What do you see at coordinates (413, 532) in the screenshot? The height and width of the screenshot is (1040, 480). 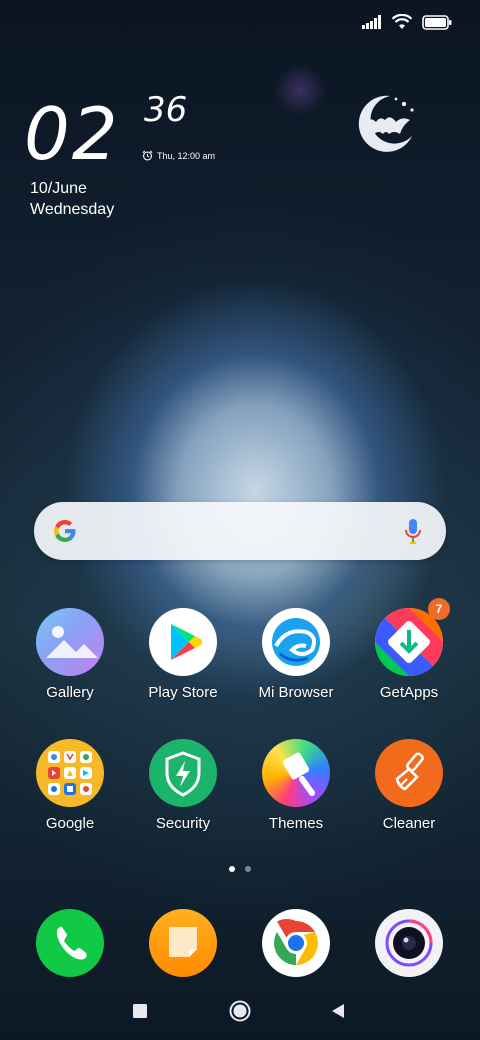 I see `mic-icon` at bounding box center [413, 532].